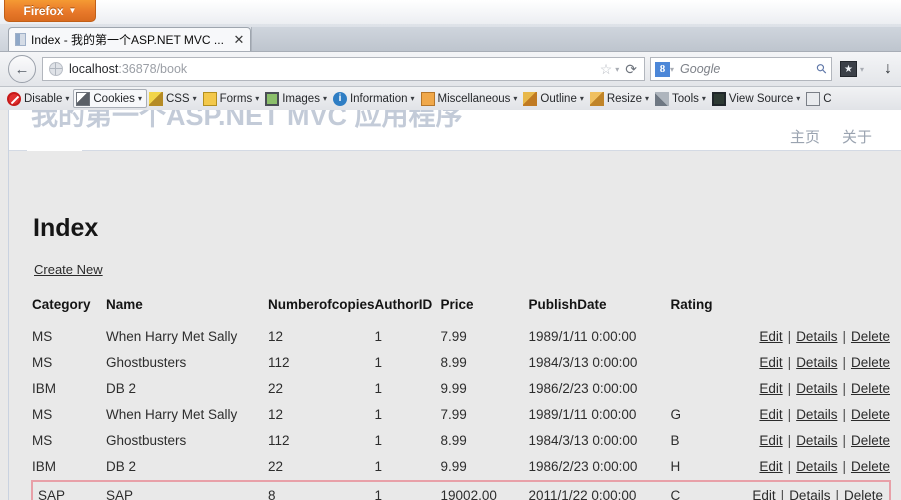 The width and height of the screenshot is (901, 500). Describe the element at coordinates (857, 69) in the screenshot. I see `bookmarks-button: ★ ▾` at that location.